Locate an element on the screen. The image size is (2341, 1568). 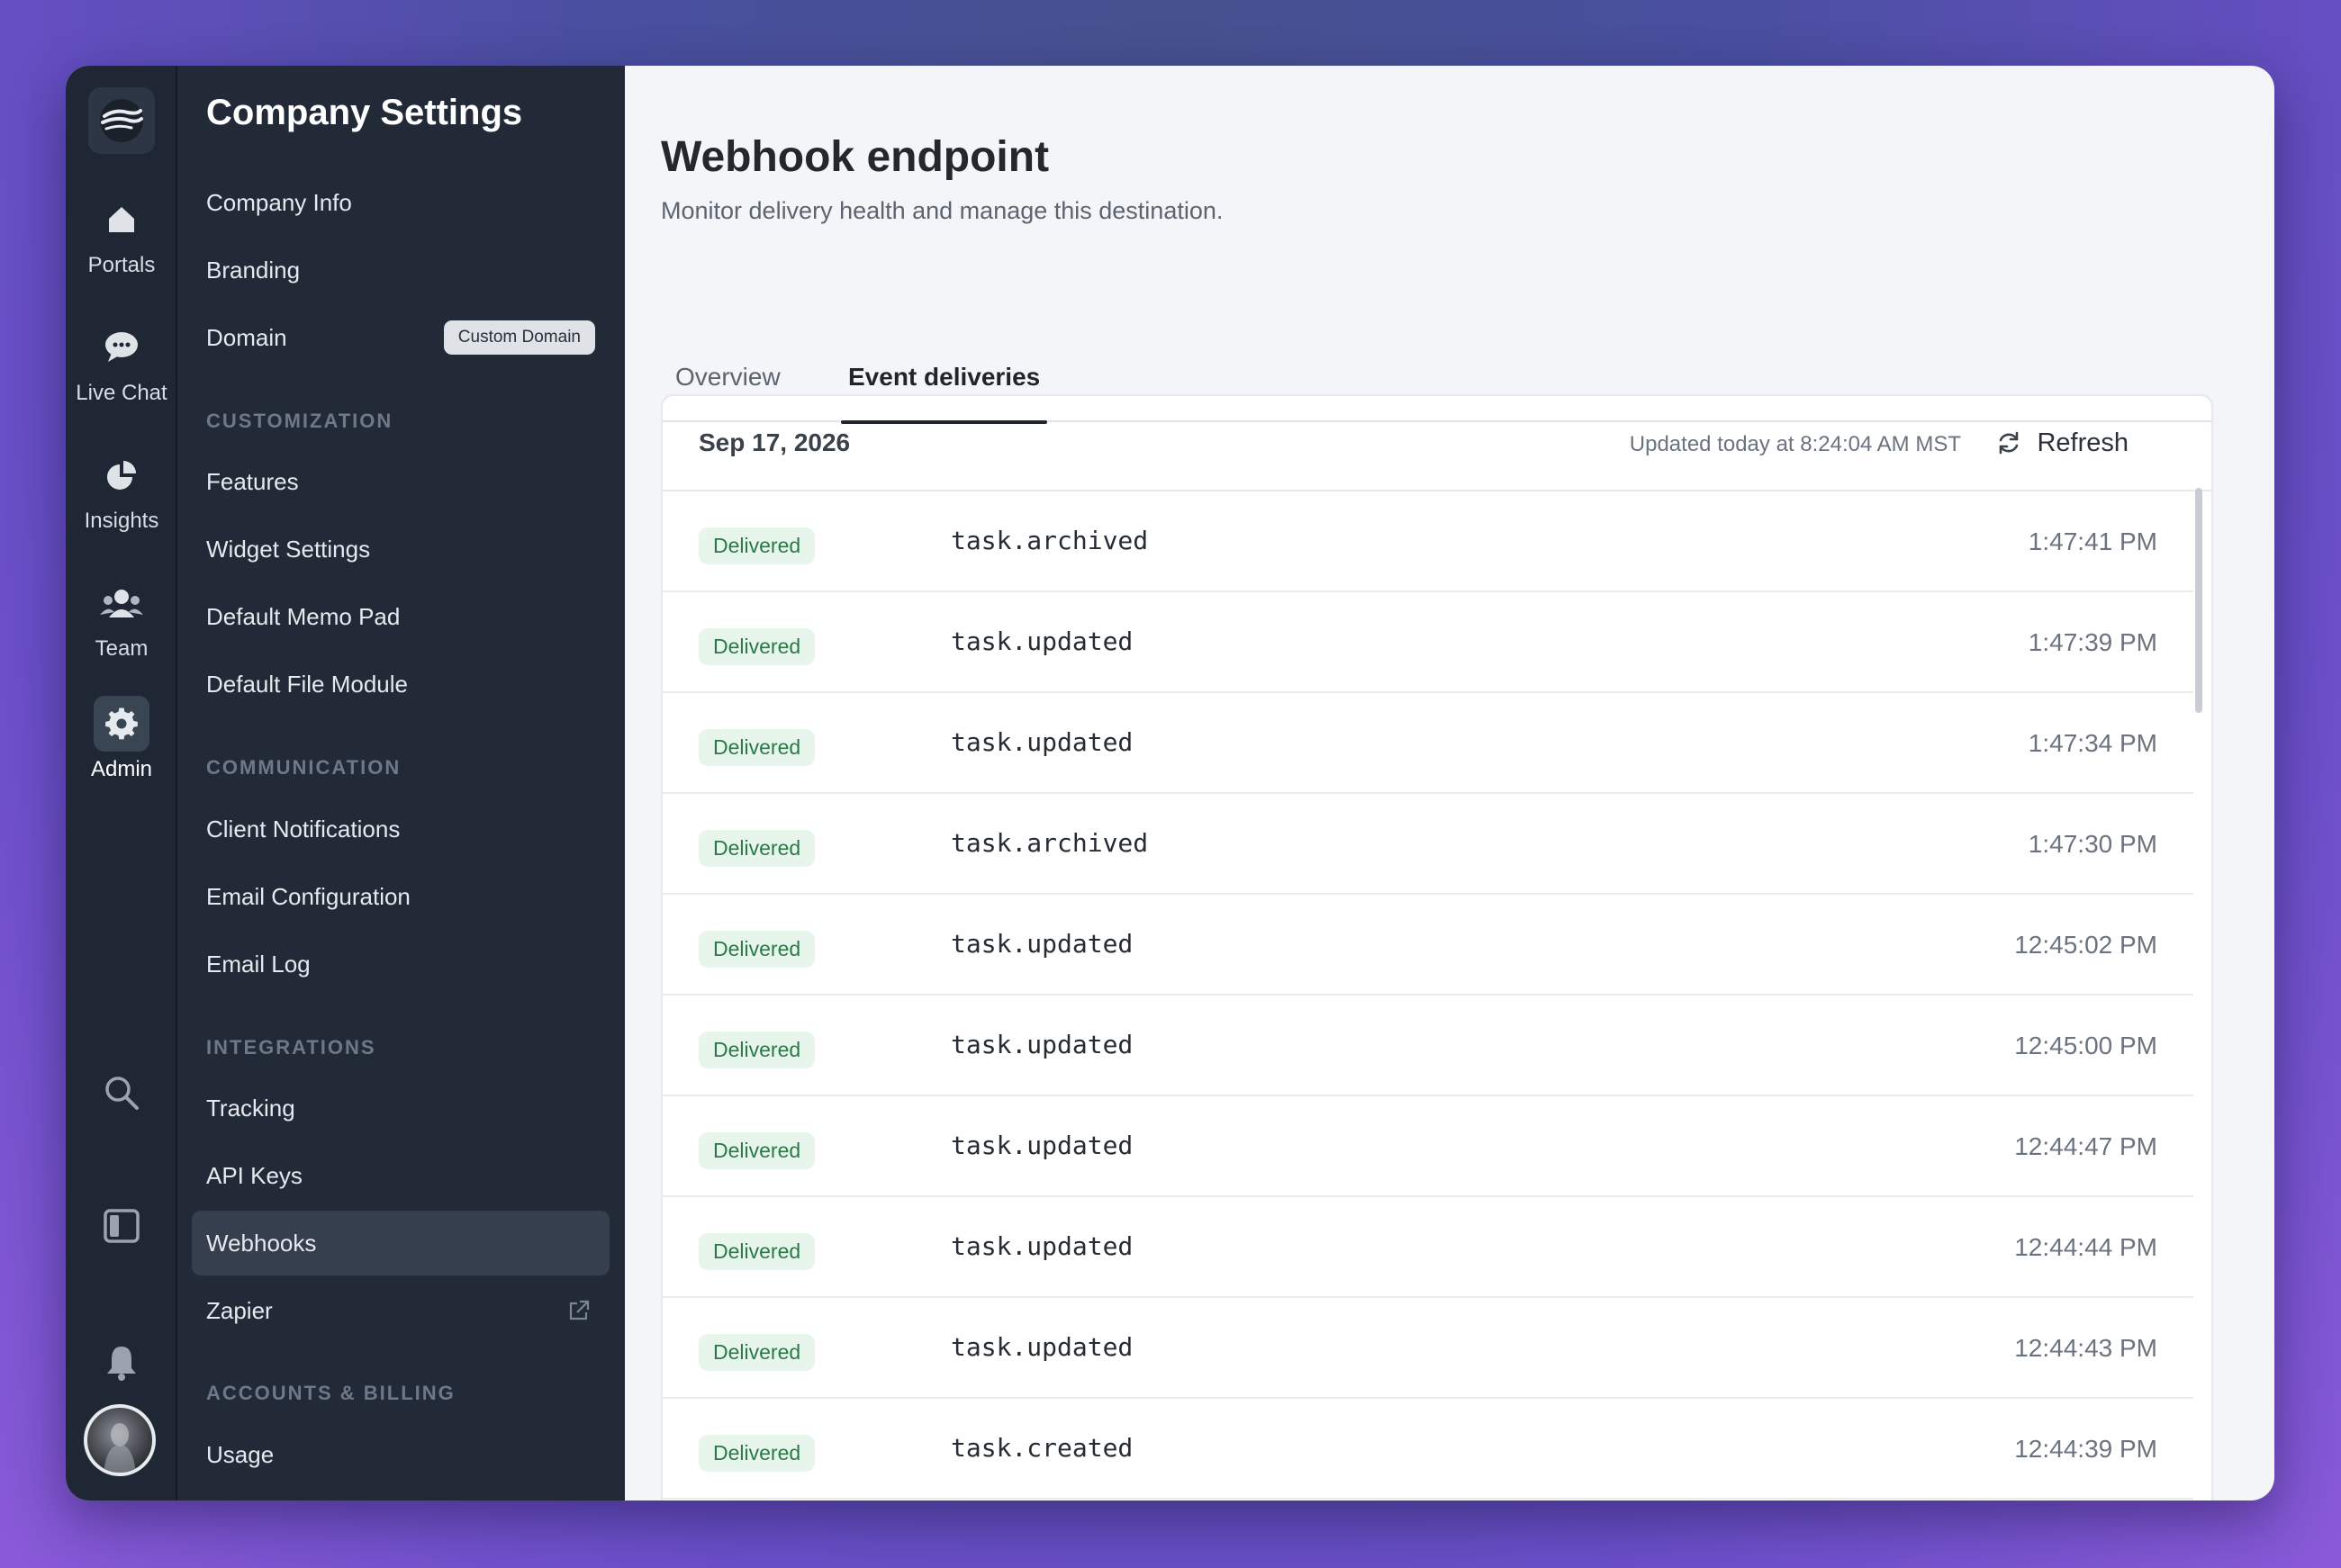
external-link-icon is located at coordinates (579, 1310).